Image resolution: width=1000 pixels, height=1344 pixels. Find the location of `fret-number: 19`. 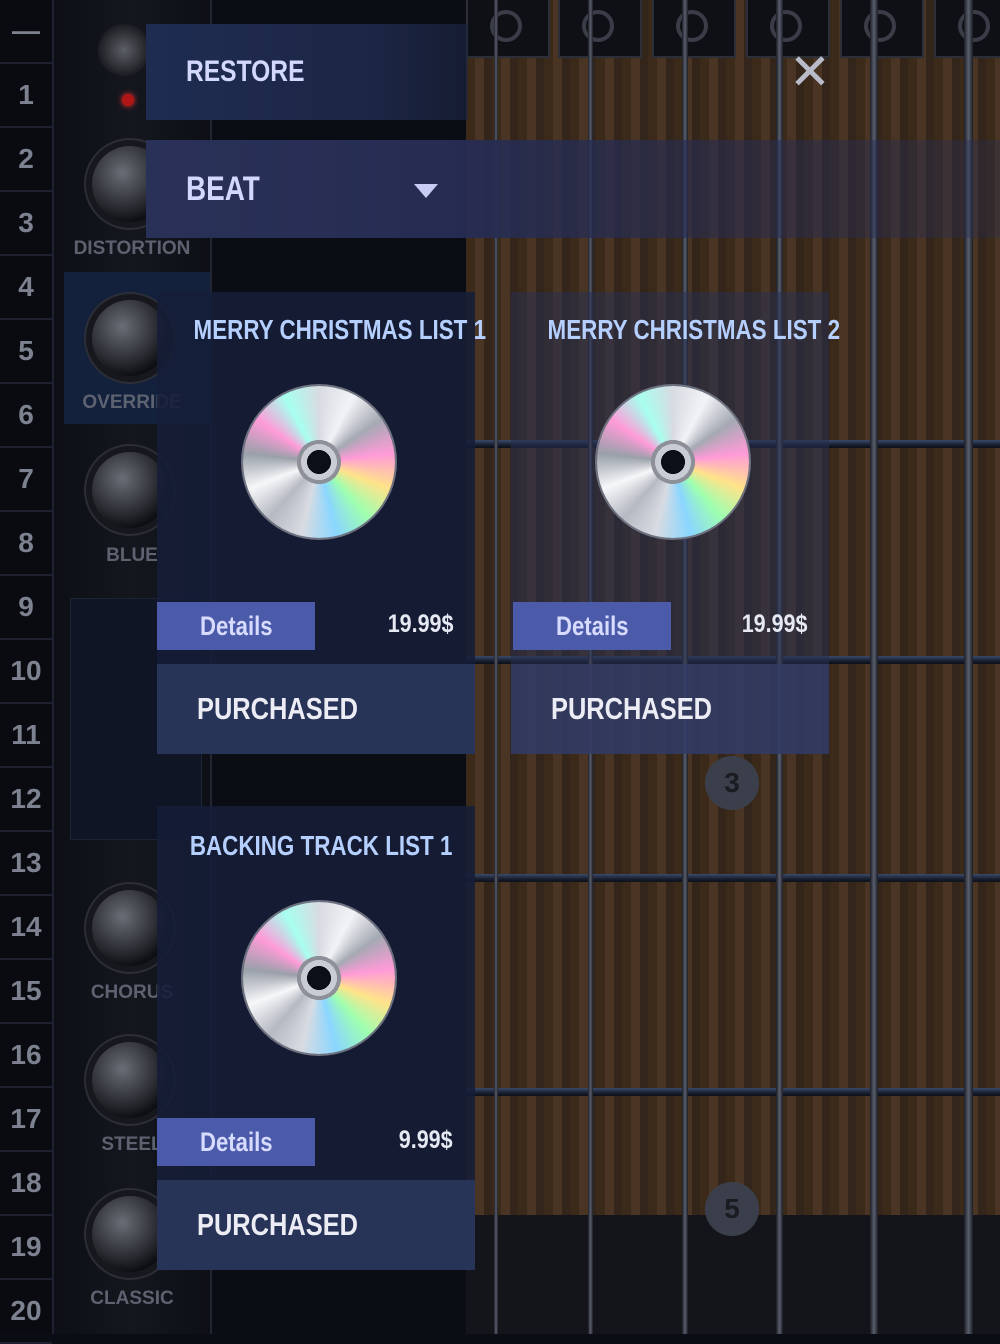

fret-number: 19 is located at coordinates (26, 1248).